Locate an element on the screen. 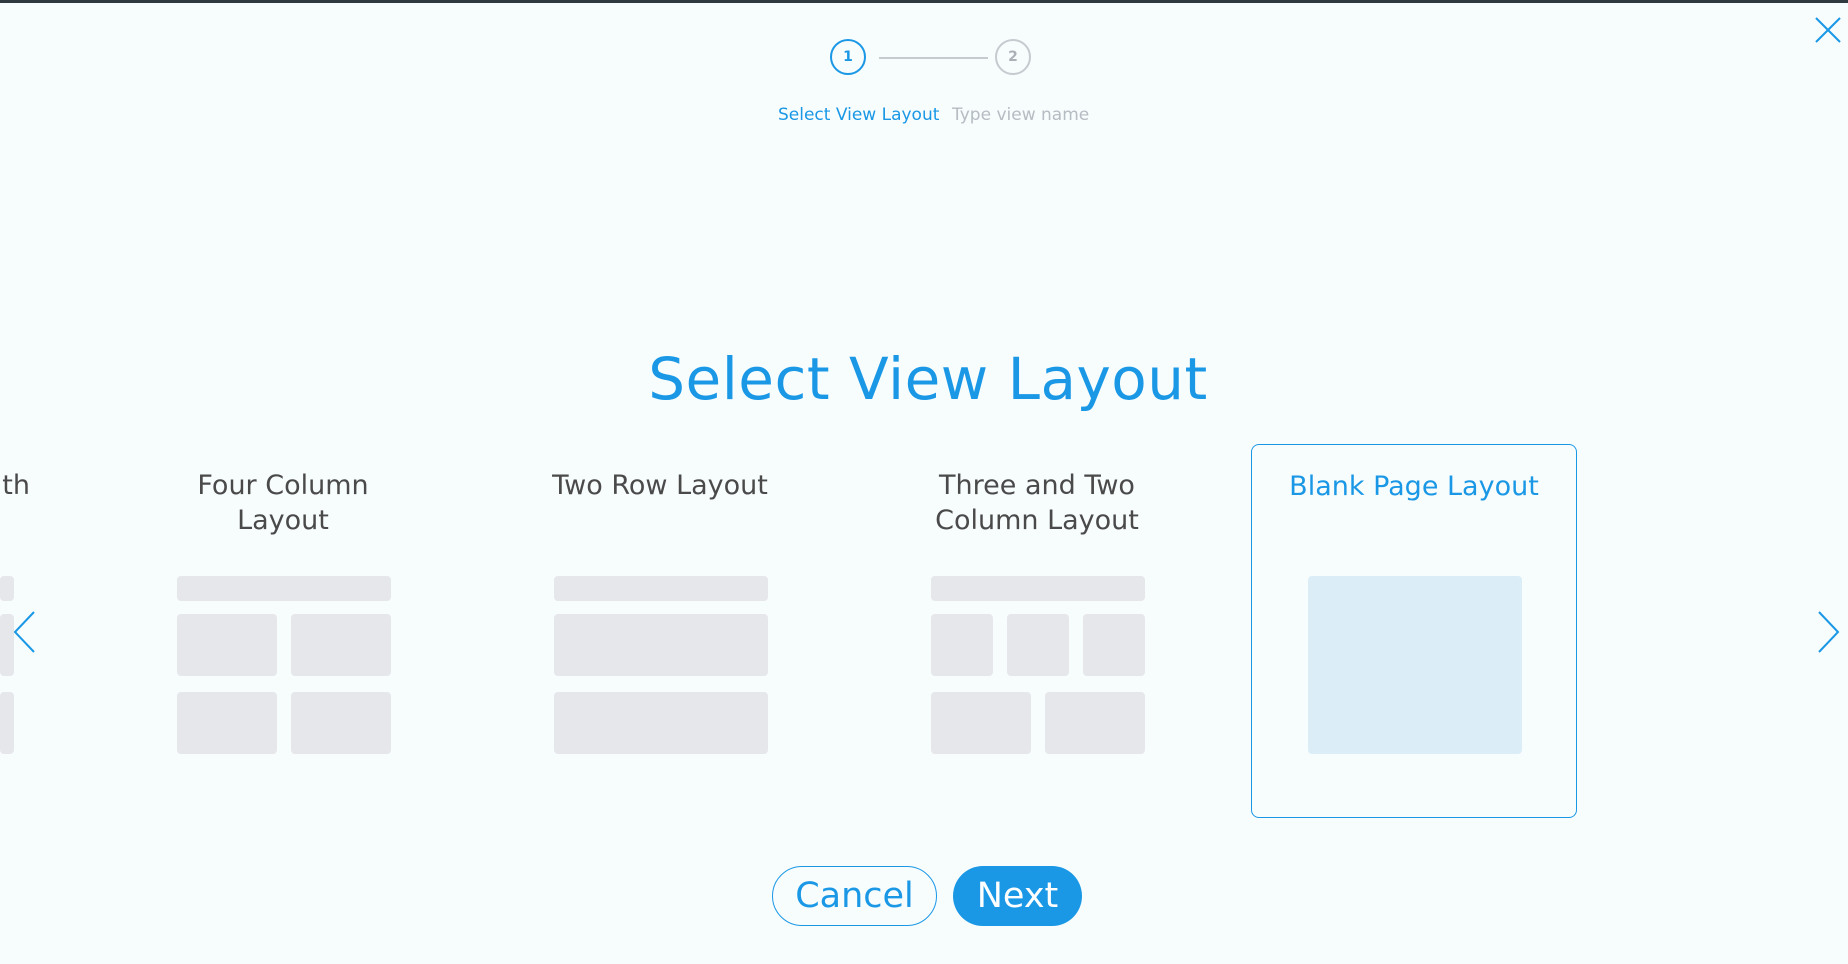 The image size is (1848, 964). carousel-next-button is located at coordinates (1829, 632).